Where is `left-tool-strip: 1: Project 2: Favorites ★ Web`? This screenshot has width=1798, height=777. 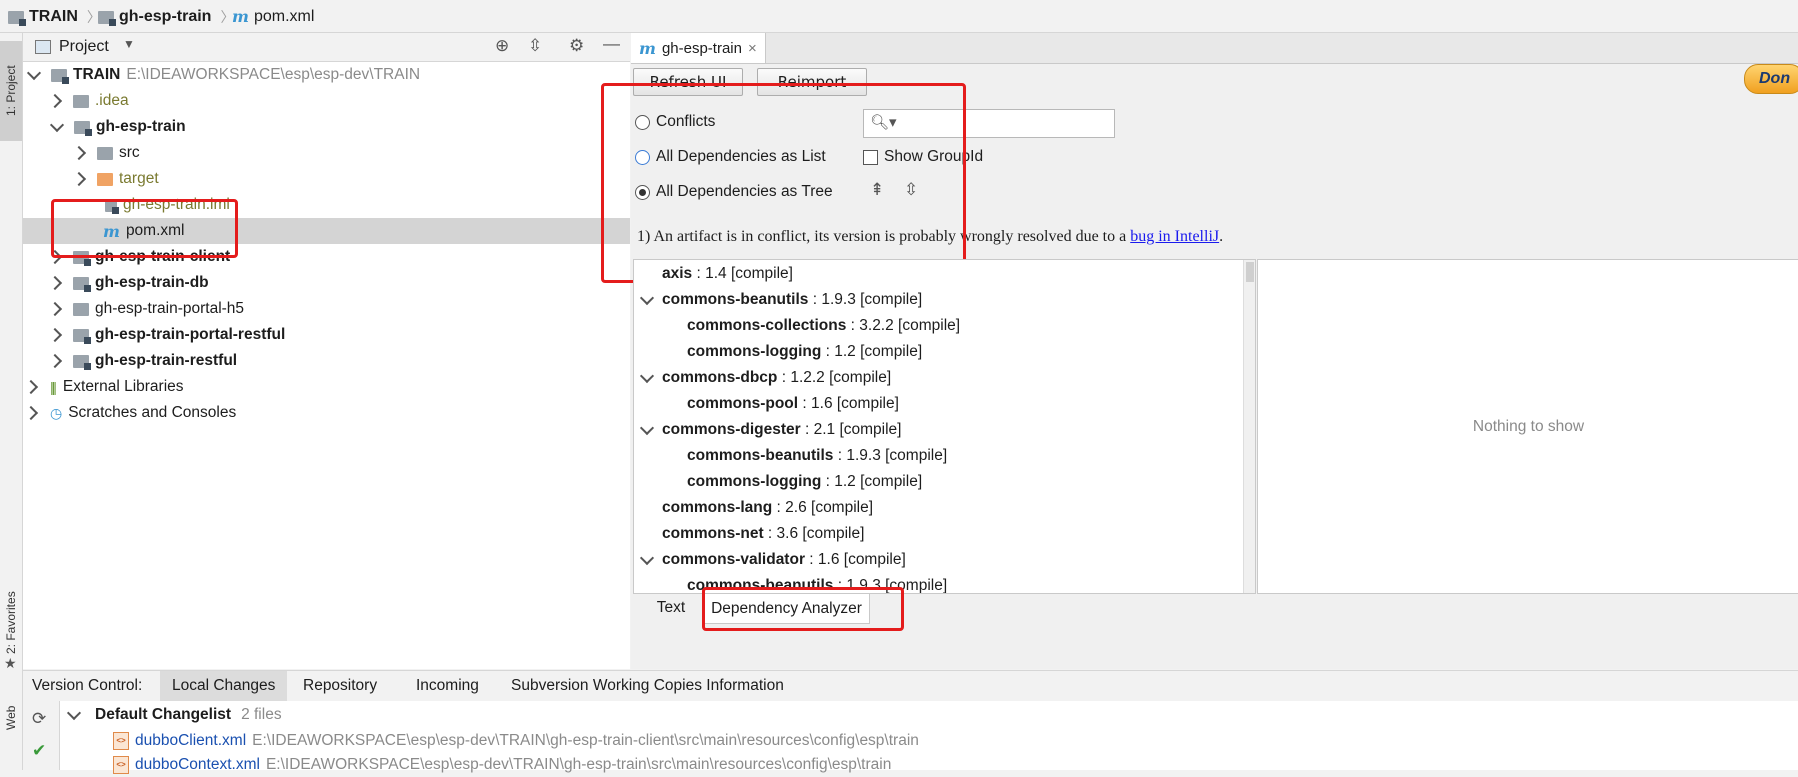
left-tool-strip: 1: Project 2: Favorites ★ Web is located at coordinates (11, 401).